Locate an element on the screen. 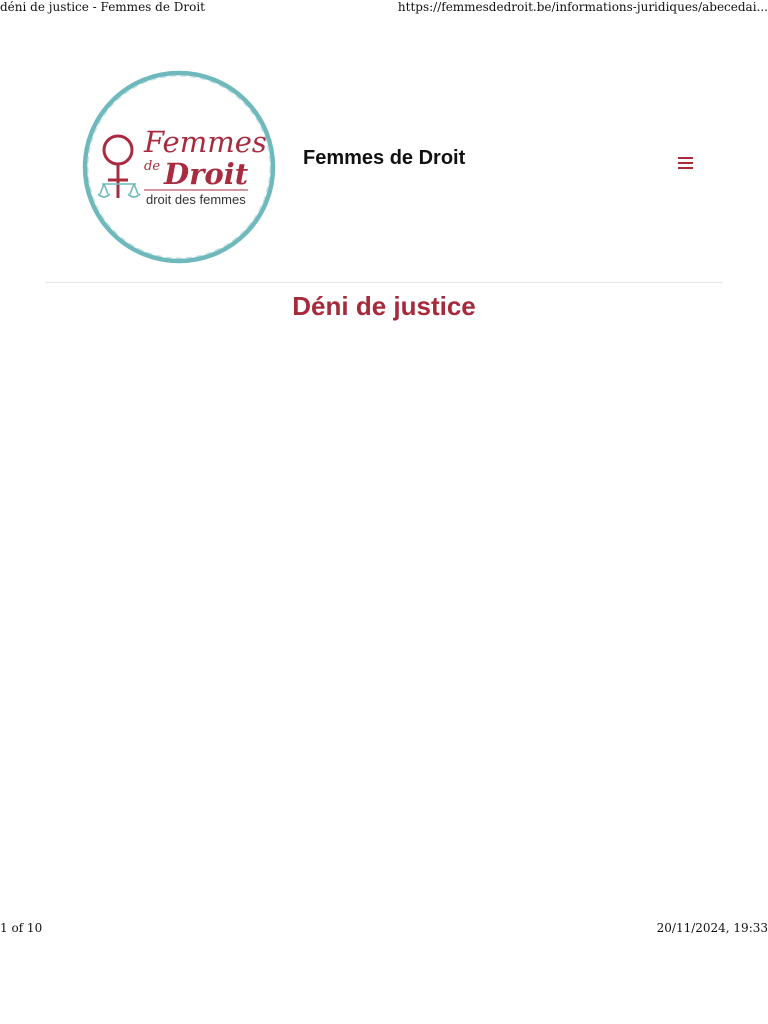 The height and width of the screenshot is (1024, 768). logo-wordmark-femmes: Femmes is located at coordinates (205, 142).